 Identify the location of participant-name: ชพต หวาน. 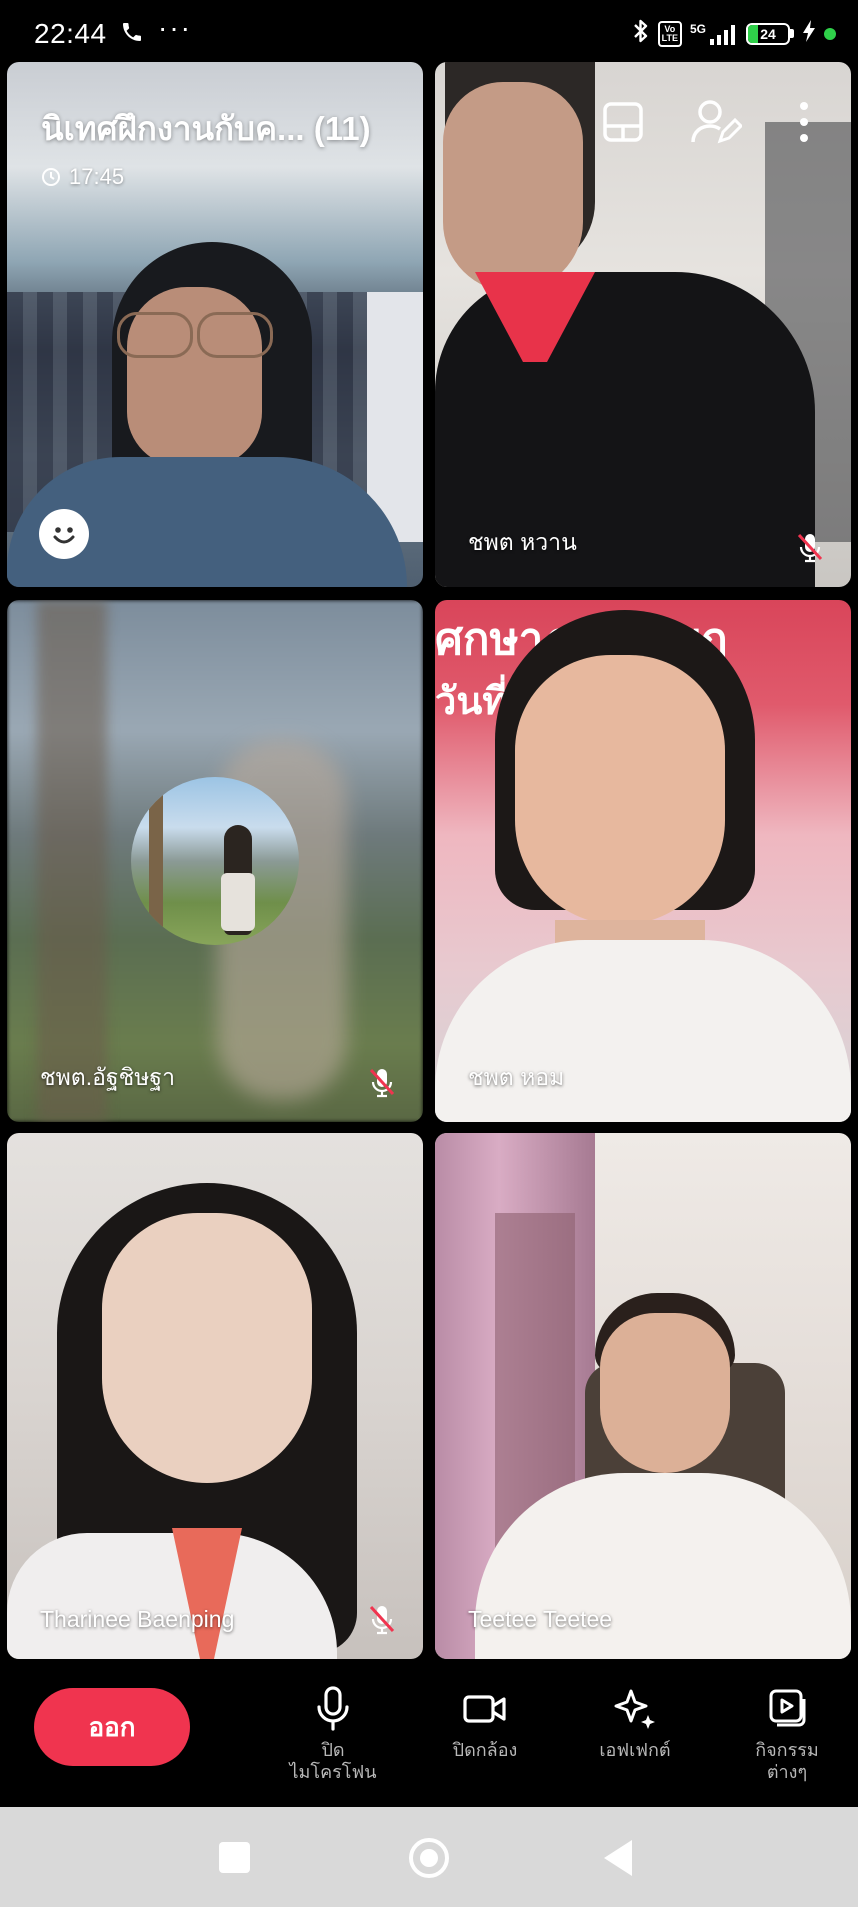
(522, 542).